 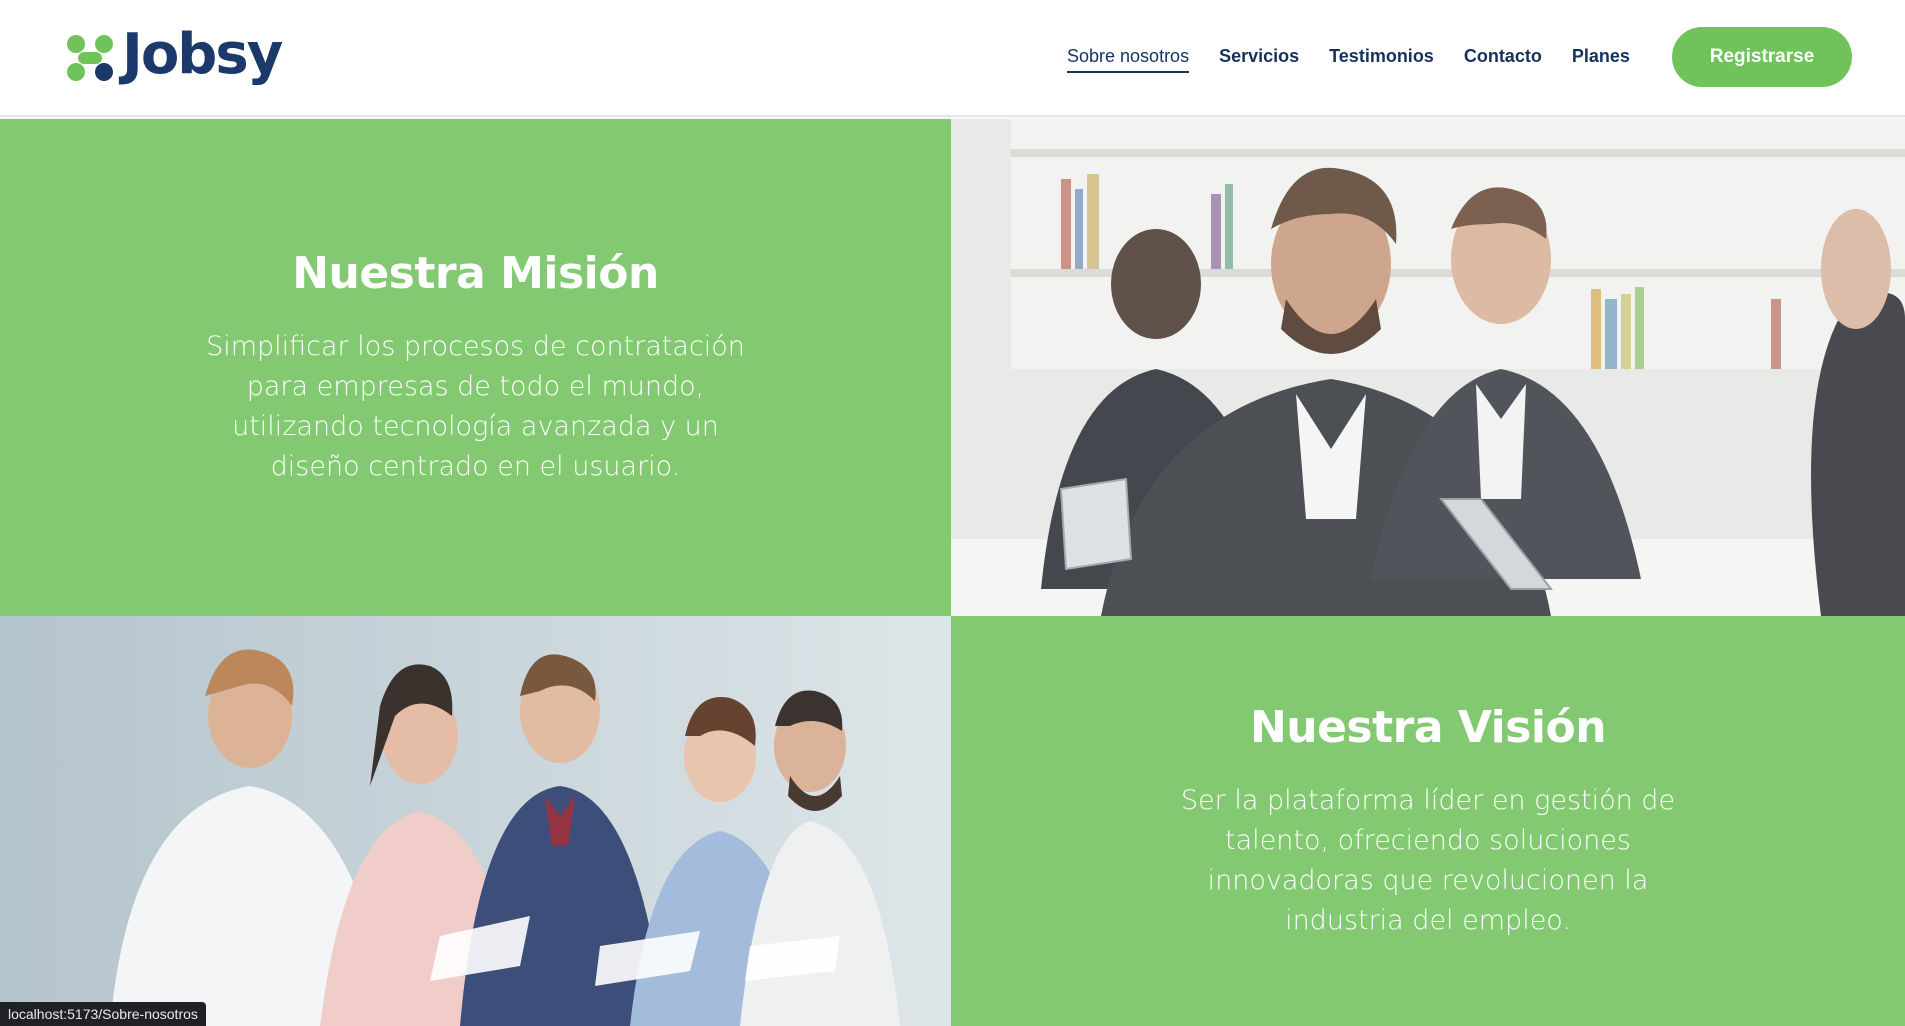 I want to click on brand-logo: Jobsy, so click(x=173, y=56).